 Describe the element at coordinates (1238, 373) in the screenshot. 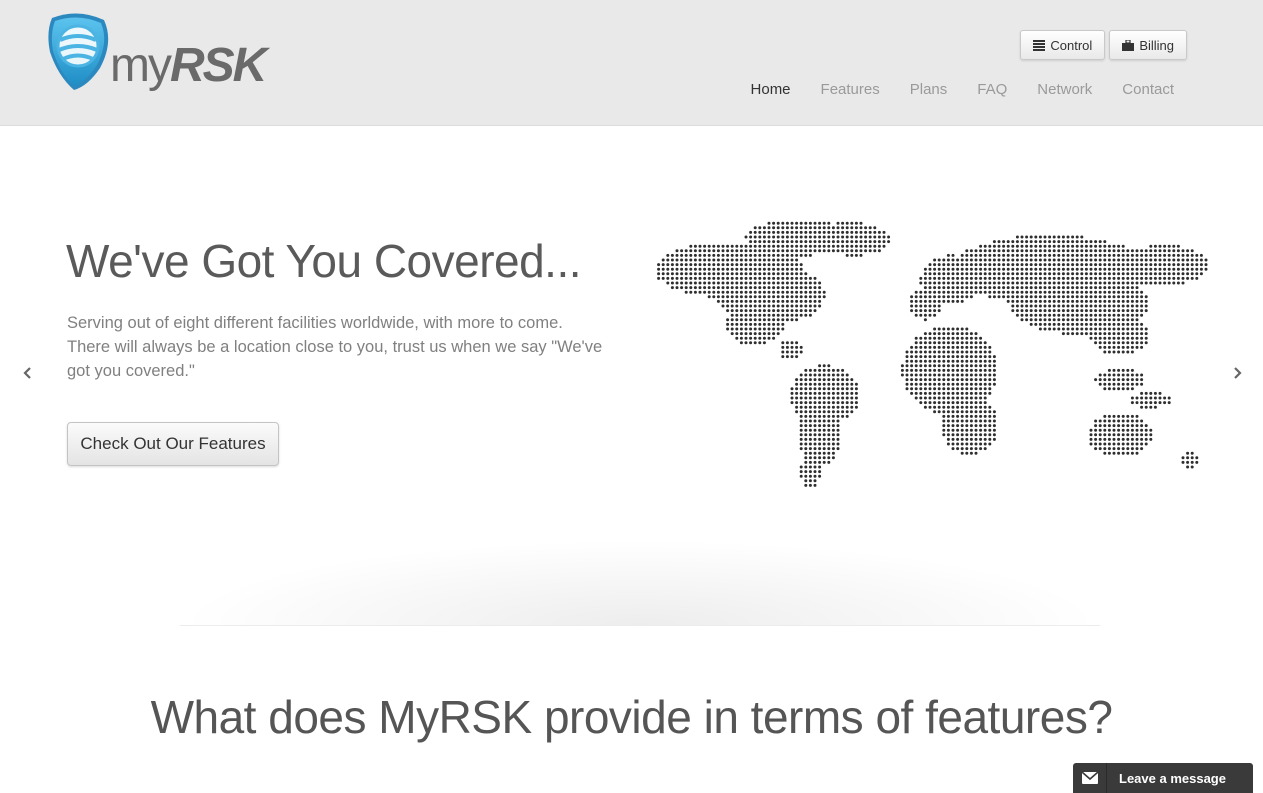

I see `chevron-right-icon` at that location.